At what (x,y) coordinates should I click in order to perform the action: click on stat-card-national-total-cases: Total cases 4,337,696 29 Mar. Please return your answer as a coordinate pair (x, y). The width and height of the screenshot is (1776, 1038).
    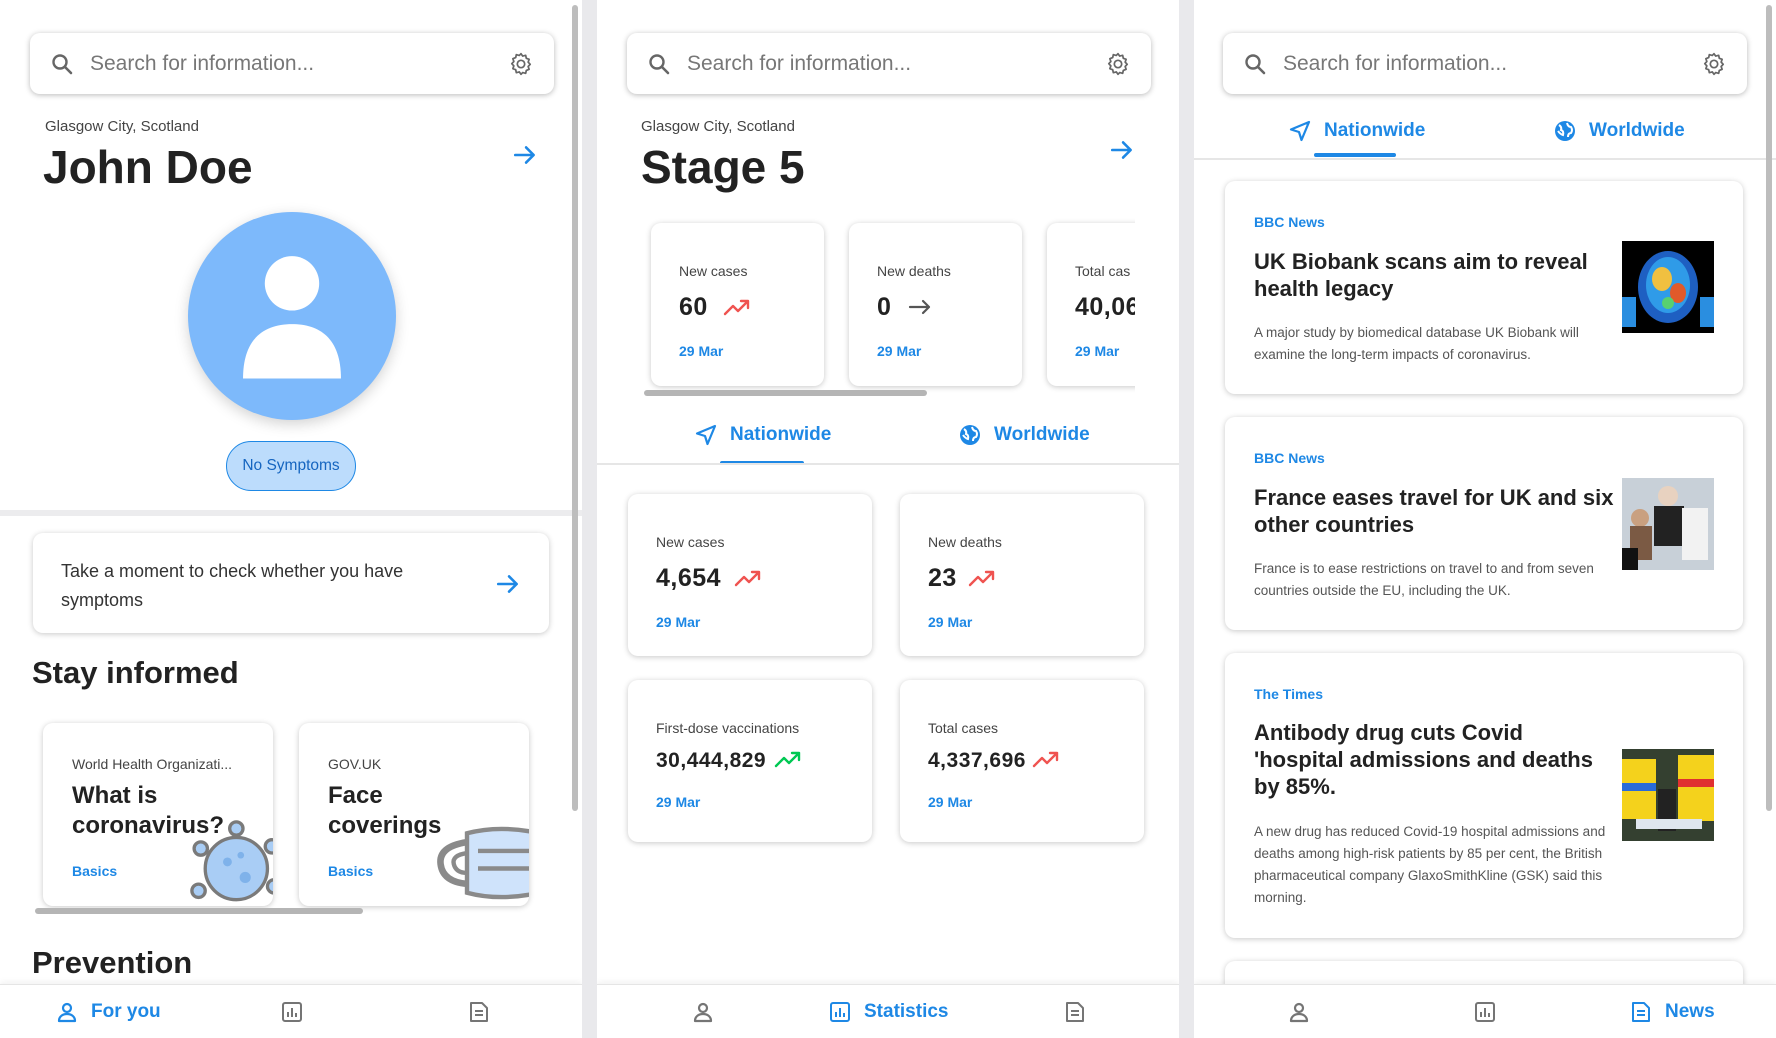
    Looking at the image, I should click on (1022, 761).